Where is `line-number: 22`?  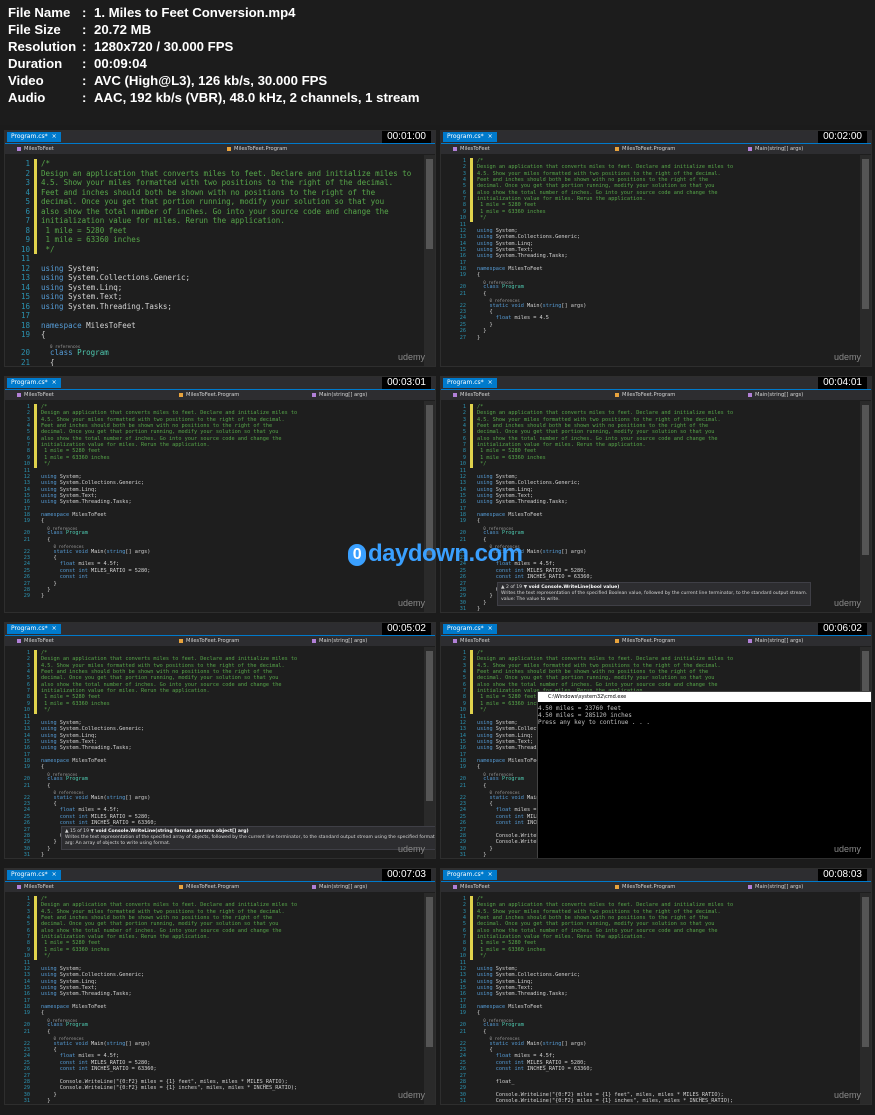 line-number: 22 is located at coordinates (26, 551).